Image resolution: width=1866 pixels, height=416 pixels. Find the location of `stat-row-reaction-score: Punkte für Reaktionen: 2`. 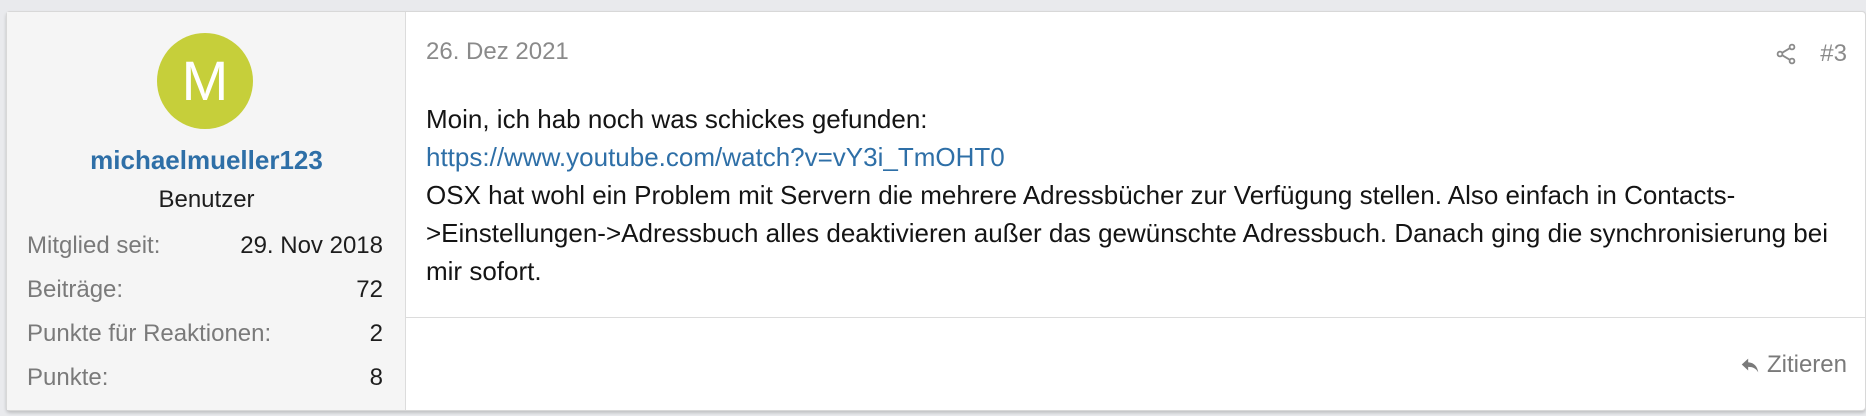

stat-row-reaction-score: Punkte für Reaktionen: 2 is located at coordinates (205, 334).